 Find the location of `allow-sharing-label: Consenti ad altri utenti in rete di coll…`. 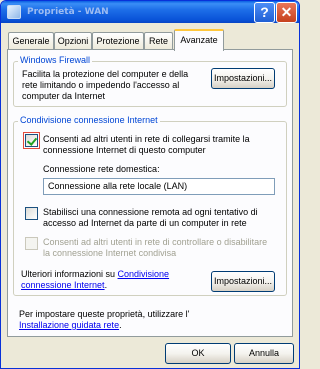

allow-sharing-label: Consenti ad altri utenti in rete di coll… is located at coordinates (163, 145).